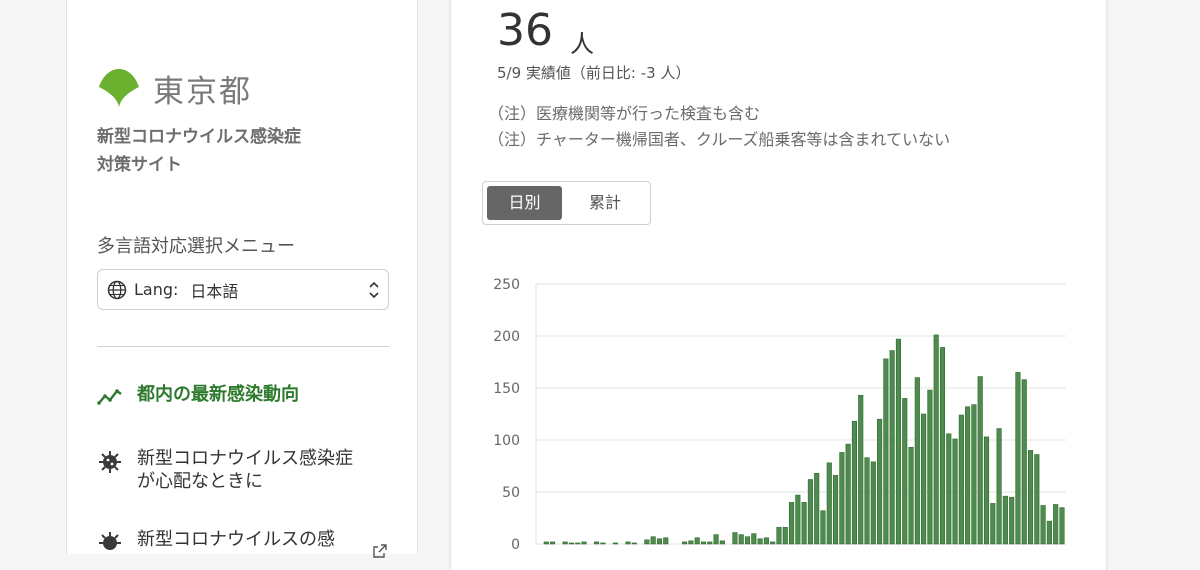 Image resolution: width=1200 pixels, height=570 pixels. What do you see at coordinates (225, 470) in the screenshot?
I see `nav-item-when-worried: 新型コロナウイルス感染症 が心配なときに` at bounding box center [225, 470].